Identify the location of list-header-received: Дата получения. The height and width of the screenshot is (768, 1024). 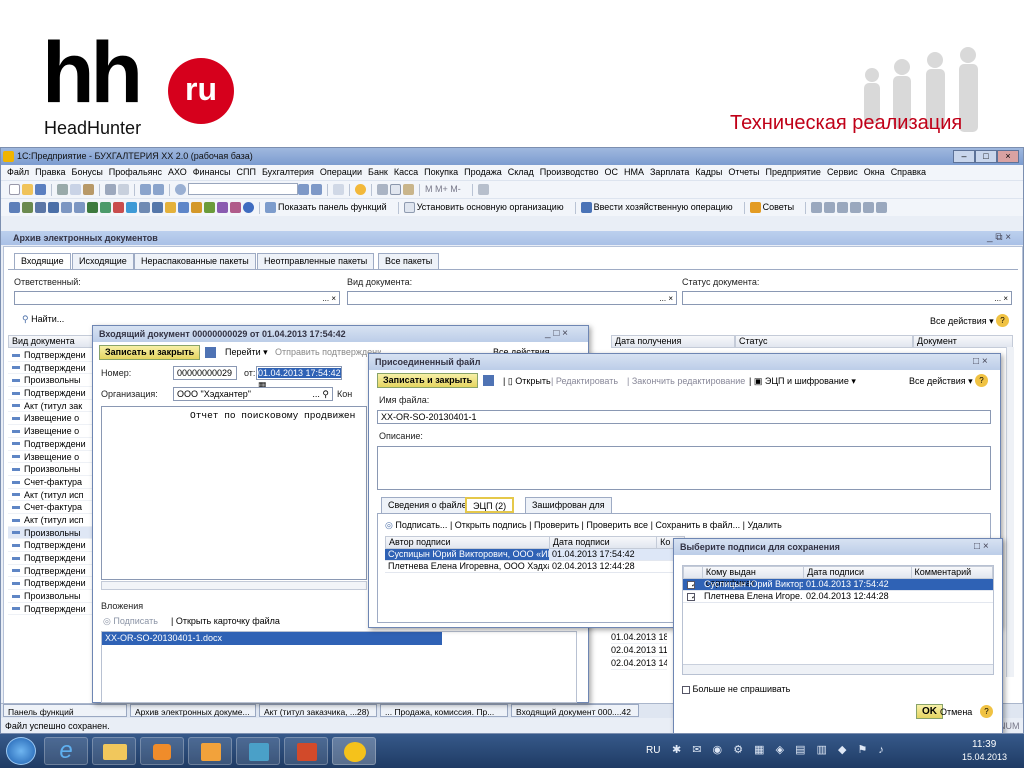
(673, 341).